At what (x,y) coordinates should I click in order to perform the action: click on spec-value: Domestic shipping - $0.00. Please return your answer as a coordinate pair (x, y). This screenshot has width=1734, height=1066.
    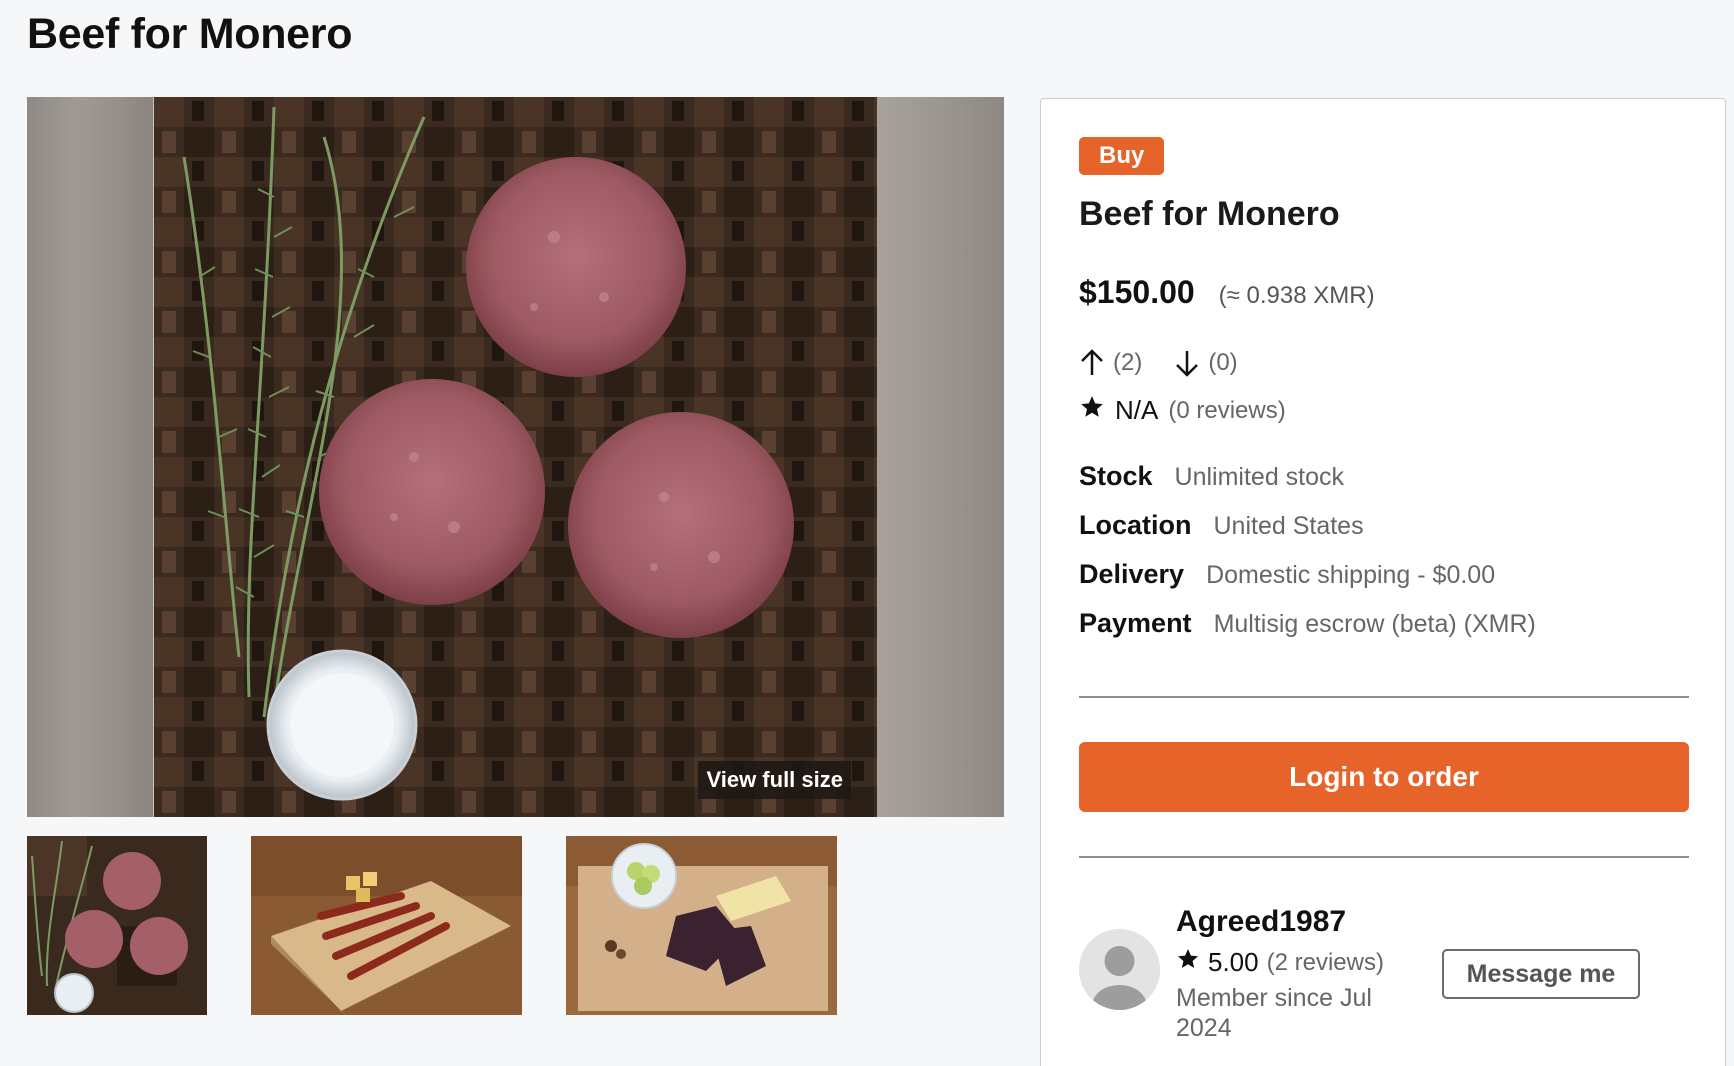
    Looking at the image, I should click on (1351, 575).